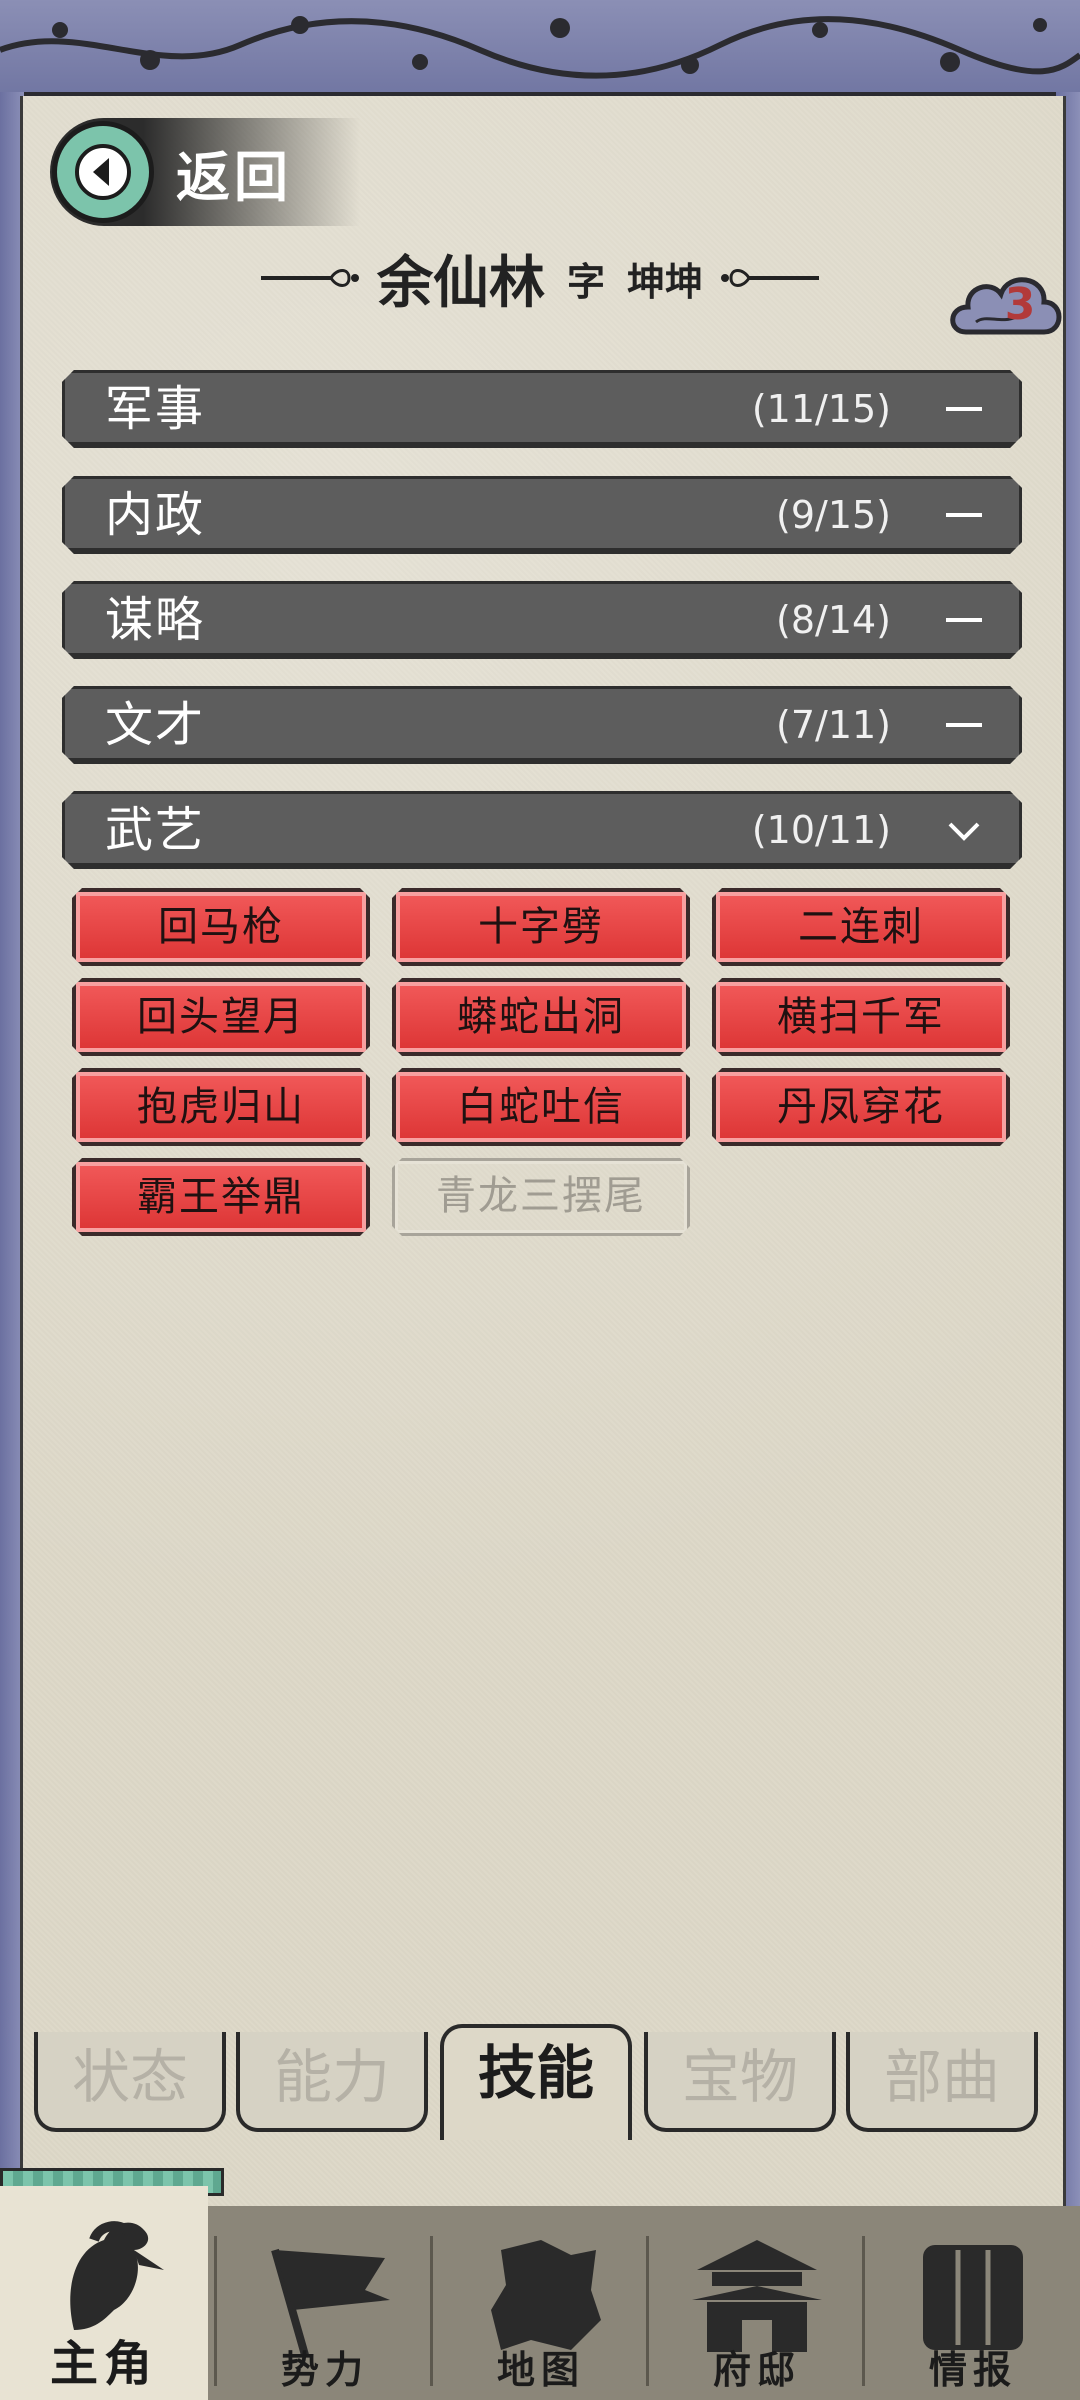  I want to click on nav-scroll: 情报, so click(973, 2303).